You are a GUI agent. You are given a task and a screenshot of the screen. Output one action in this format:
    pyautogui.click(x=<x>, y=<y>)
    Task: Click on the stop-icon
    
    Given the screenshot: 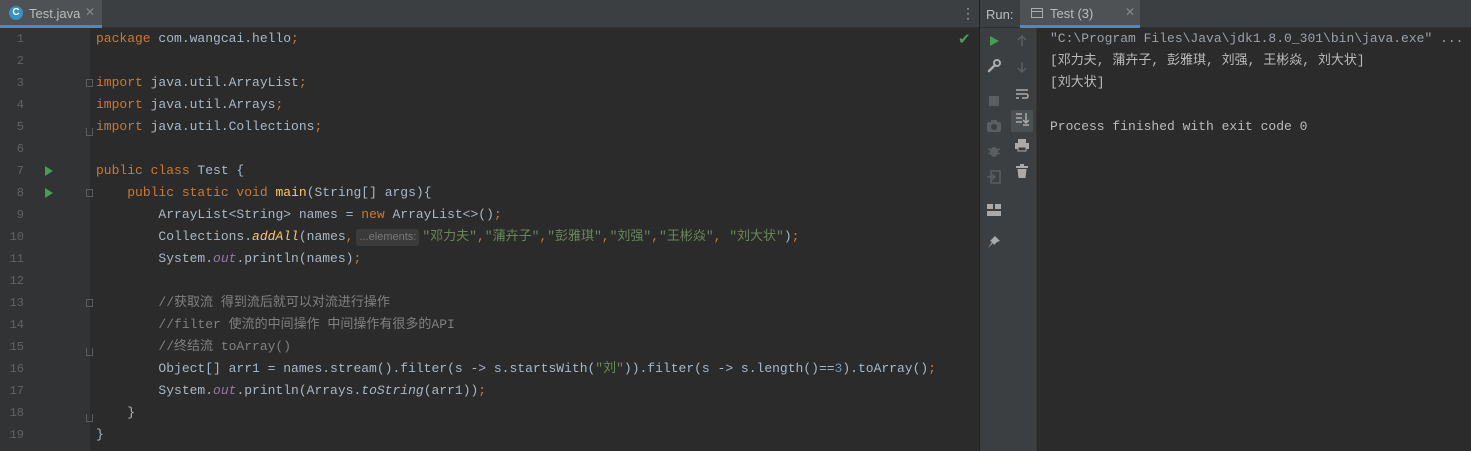 What is the action you would take?
    pyautogui.click(x=994, y=101)
    